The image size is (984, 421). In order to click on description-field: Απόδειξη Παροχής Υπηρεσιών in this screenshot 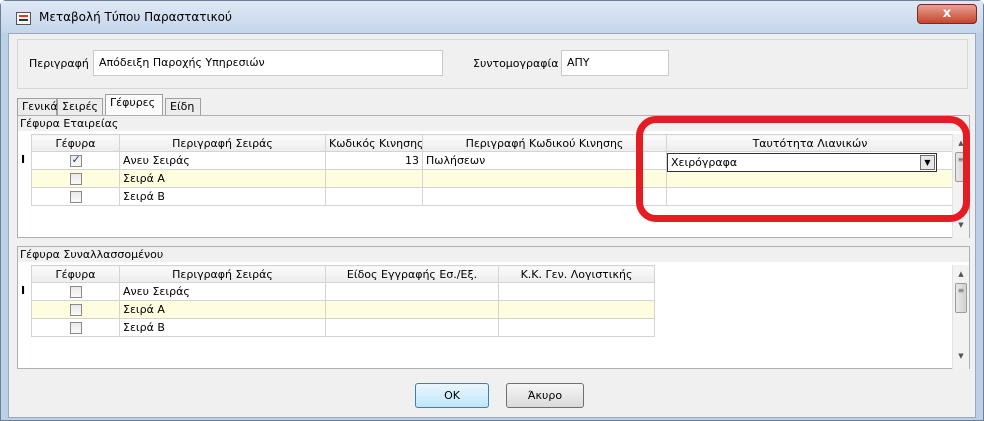, I will do `click(268, 63)`.